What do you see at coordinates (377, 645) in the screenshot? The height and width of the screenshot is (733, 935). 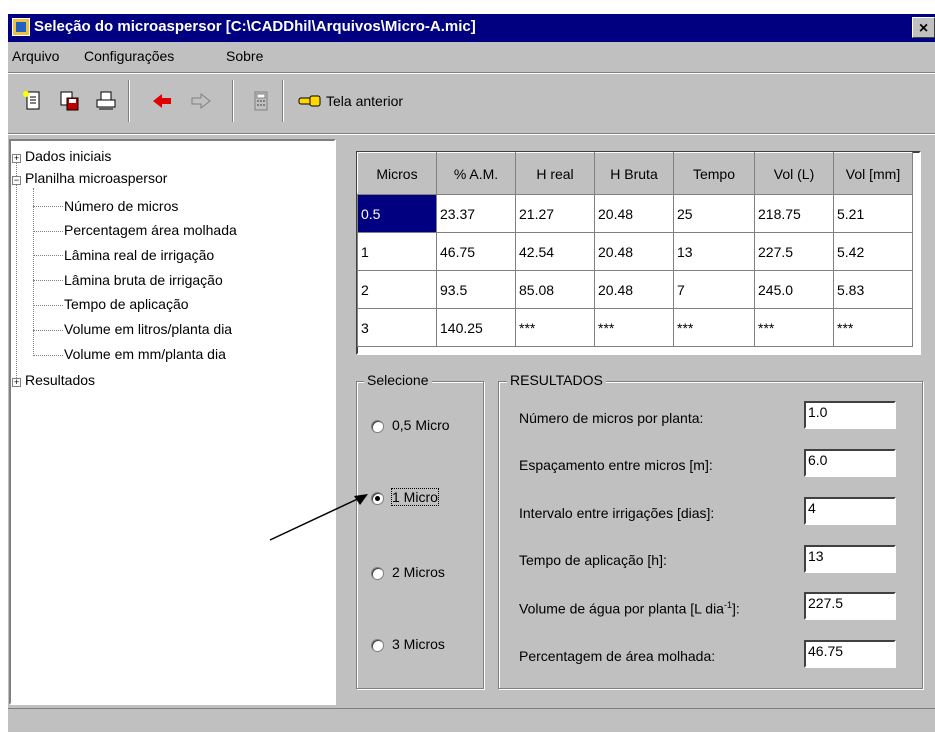 I see `radio-3-micros` at bounding box center [377, 645].